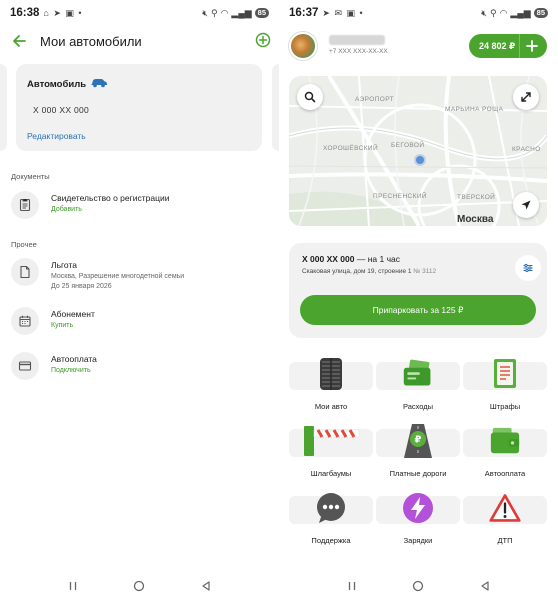 The height and width of the screenshot is (600, 558). What do you see at coordinates (343, 12) in the screenshot?
I see `notification-icons: ➤ ✉ ▣ •` at bounding box center [343, 12].